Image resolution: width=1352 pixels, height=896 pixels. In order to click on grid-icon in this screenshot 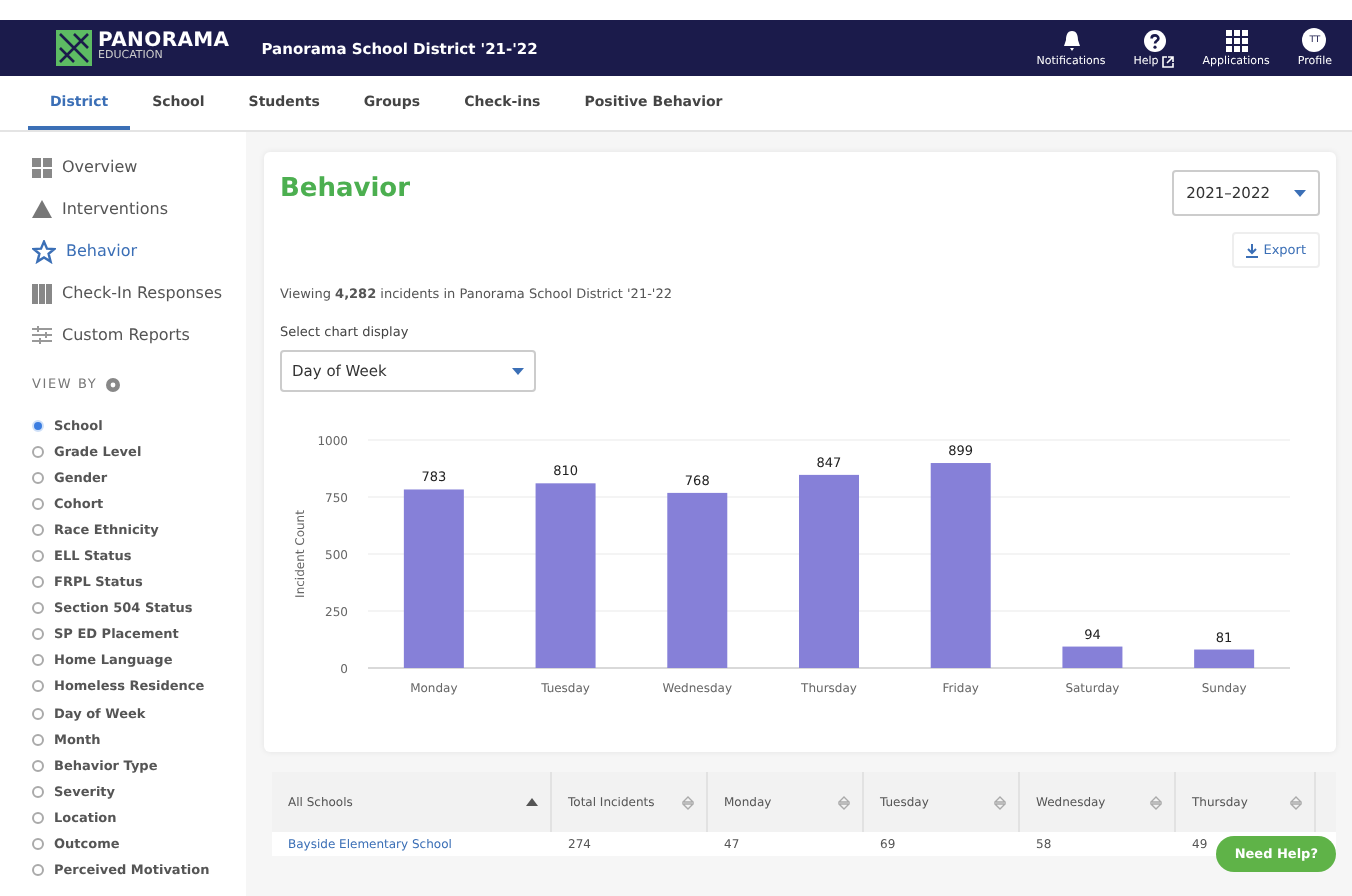, I will do `click(1236, 41)`.